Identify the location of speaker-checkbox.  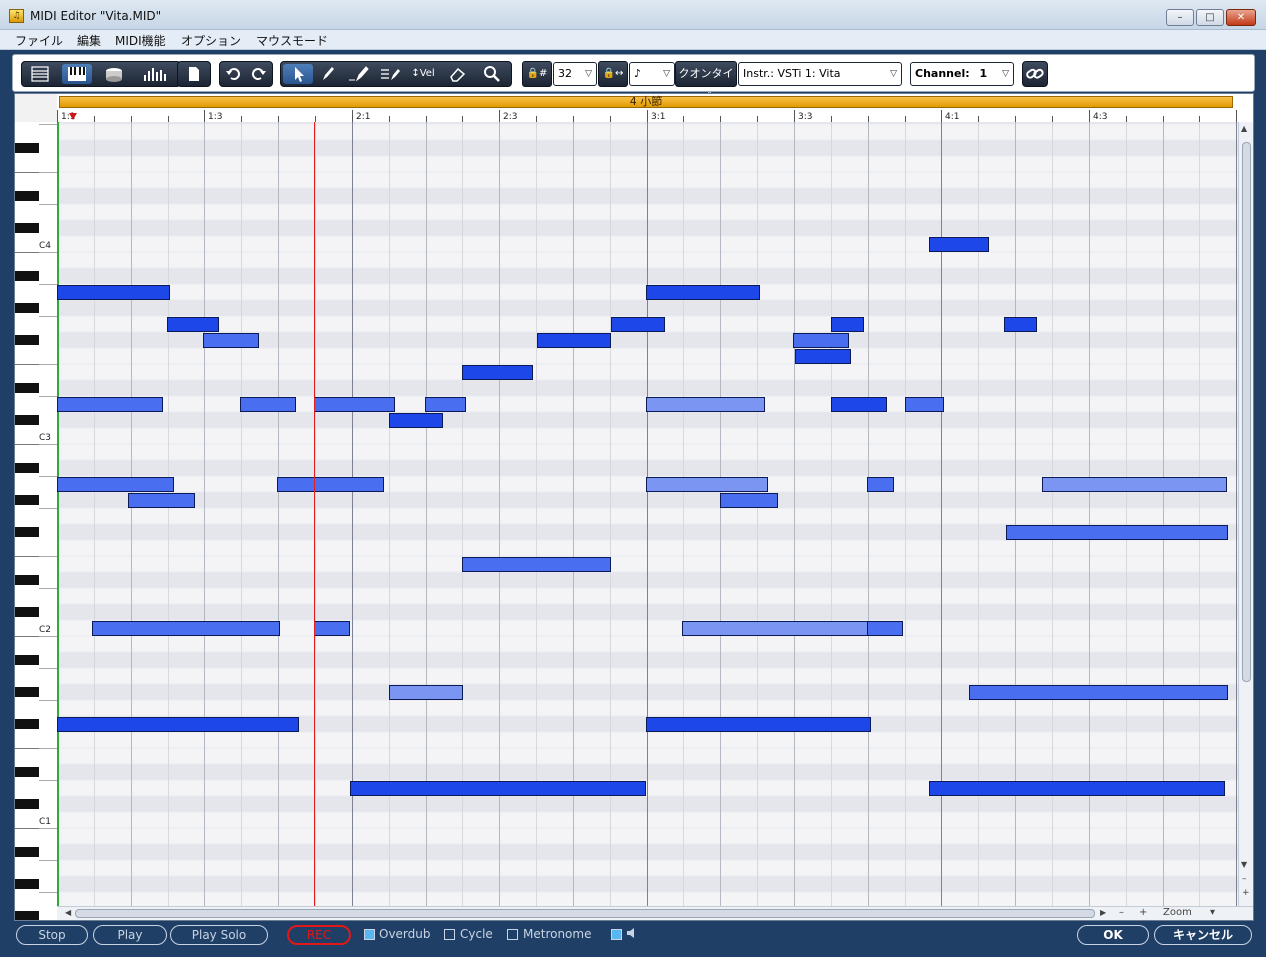
(616, 934).